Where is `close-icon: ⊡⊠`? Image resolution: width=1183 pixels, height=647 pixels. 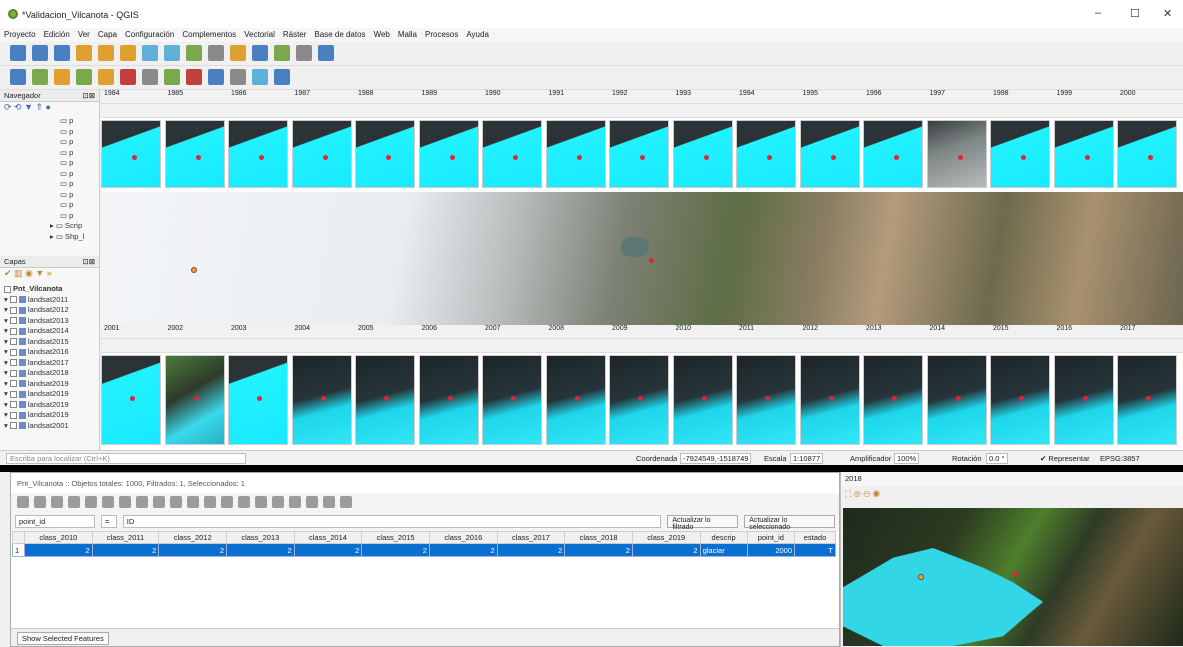
close-icon: ⊡⊠ is located at coordinates (88, 261).